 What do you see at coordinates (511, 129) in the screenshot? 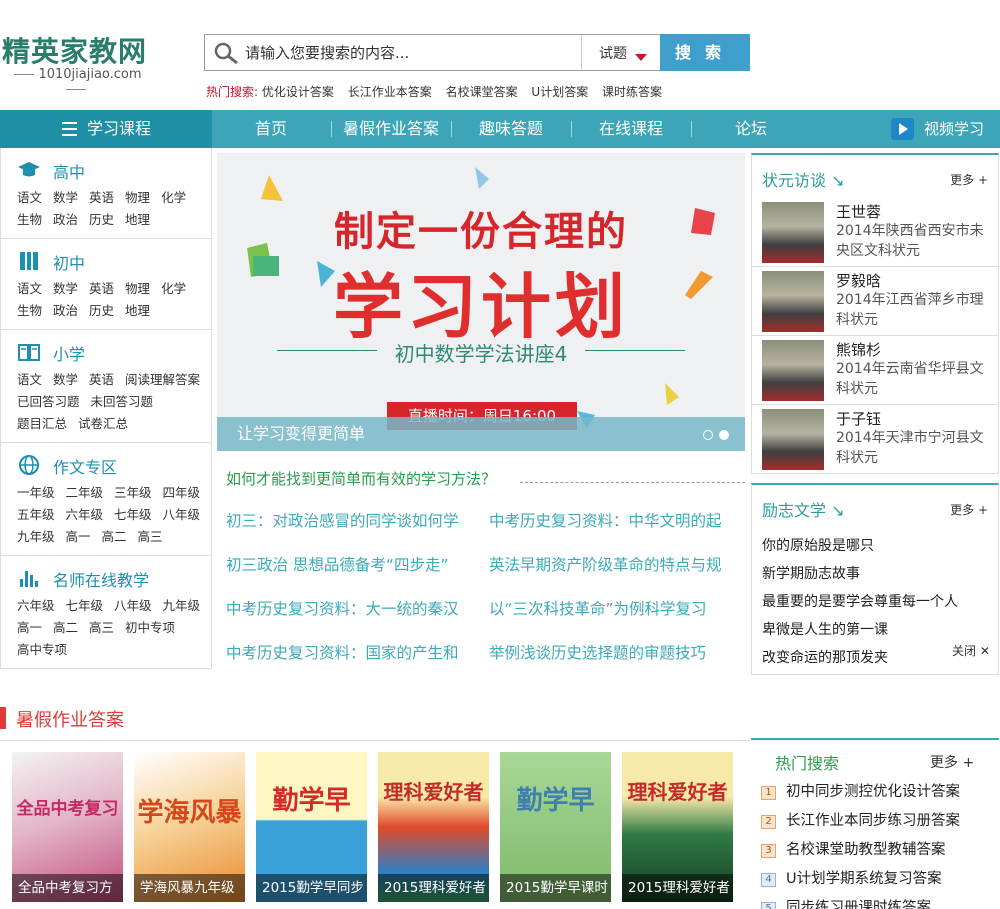
I see `nav-fun-quiz: 趣味答题` at bounding box center [511, 129].